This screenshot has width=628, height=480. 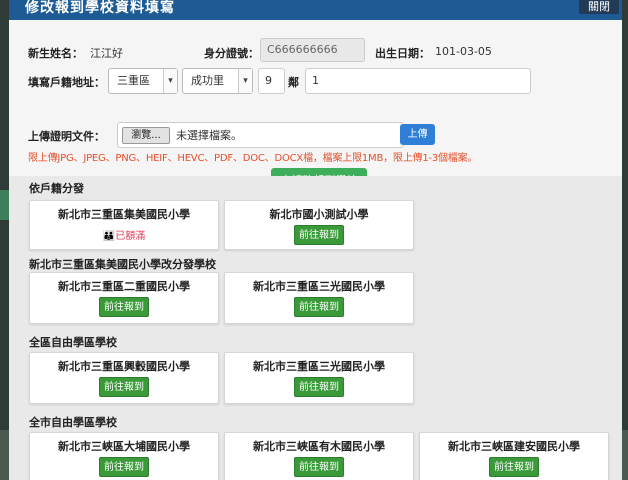 I want to click on section-title: 全區自由學區學校, so click(x=73, y=342).